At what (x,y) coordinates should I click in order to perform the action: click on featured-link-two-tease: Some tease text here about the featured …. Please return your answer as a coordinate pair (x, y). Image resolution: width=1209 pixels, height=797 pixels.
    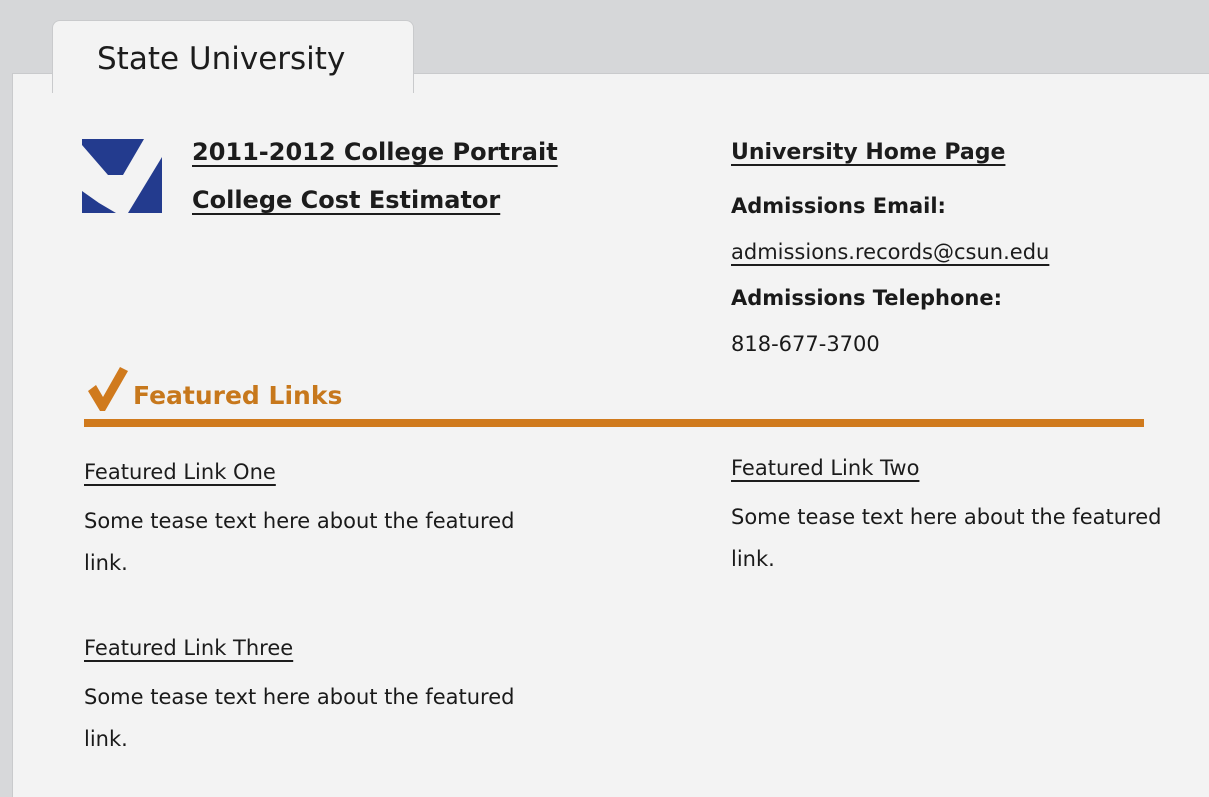
    Looking at the image, I should click on (946, 538).